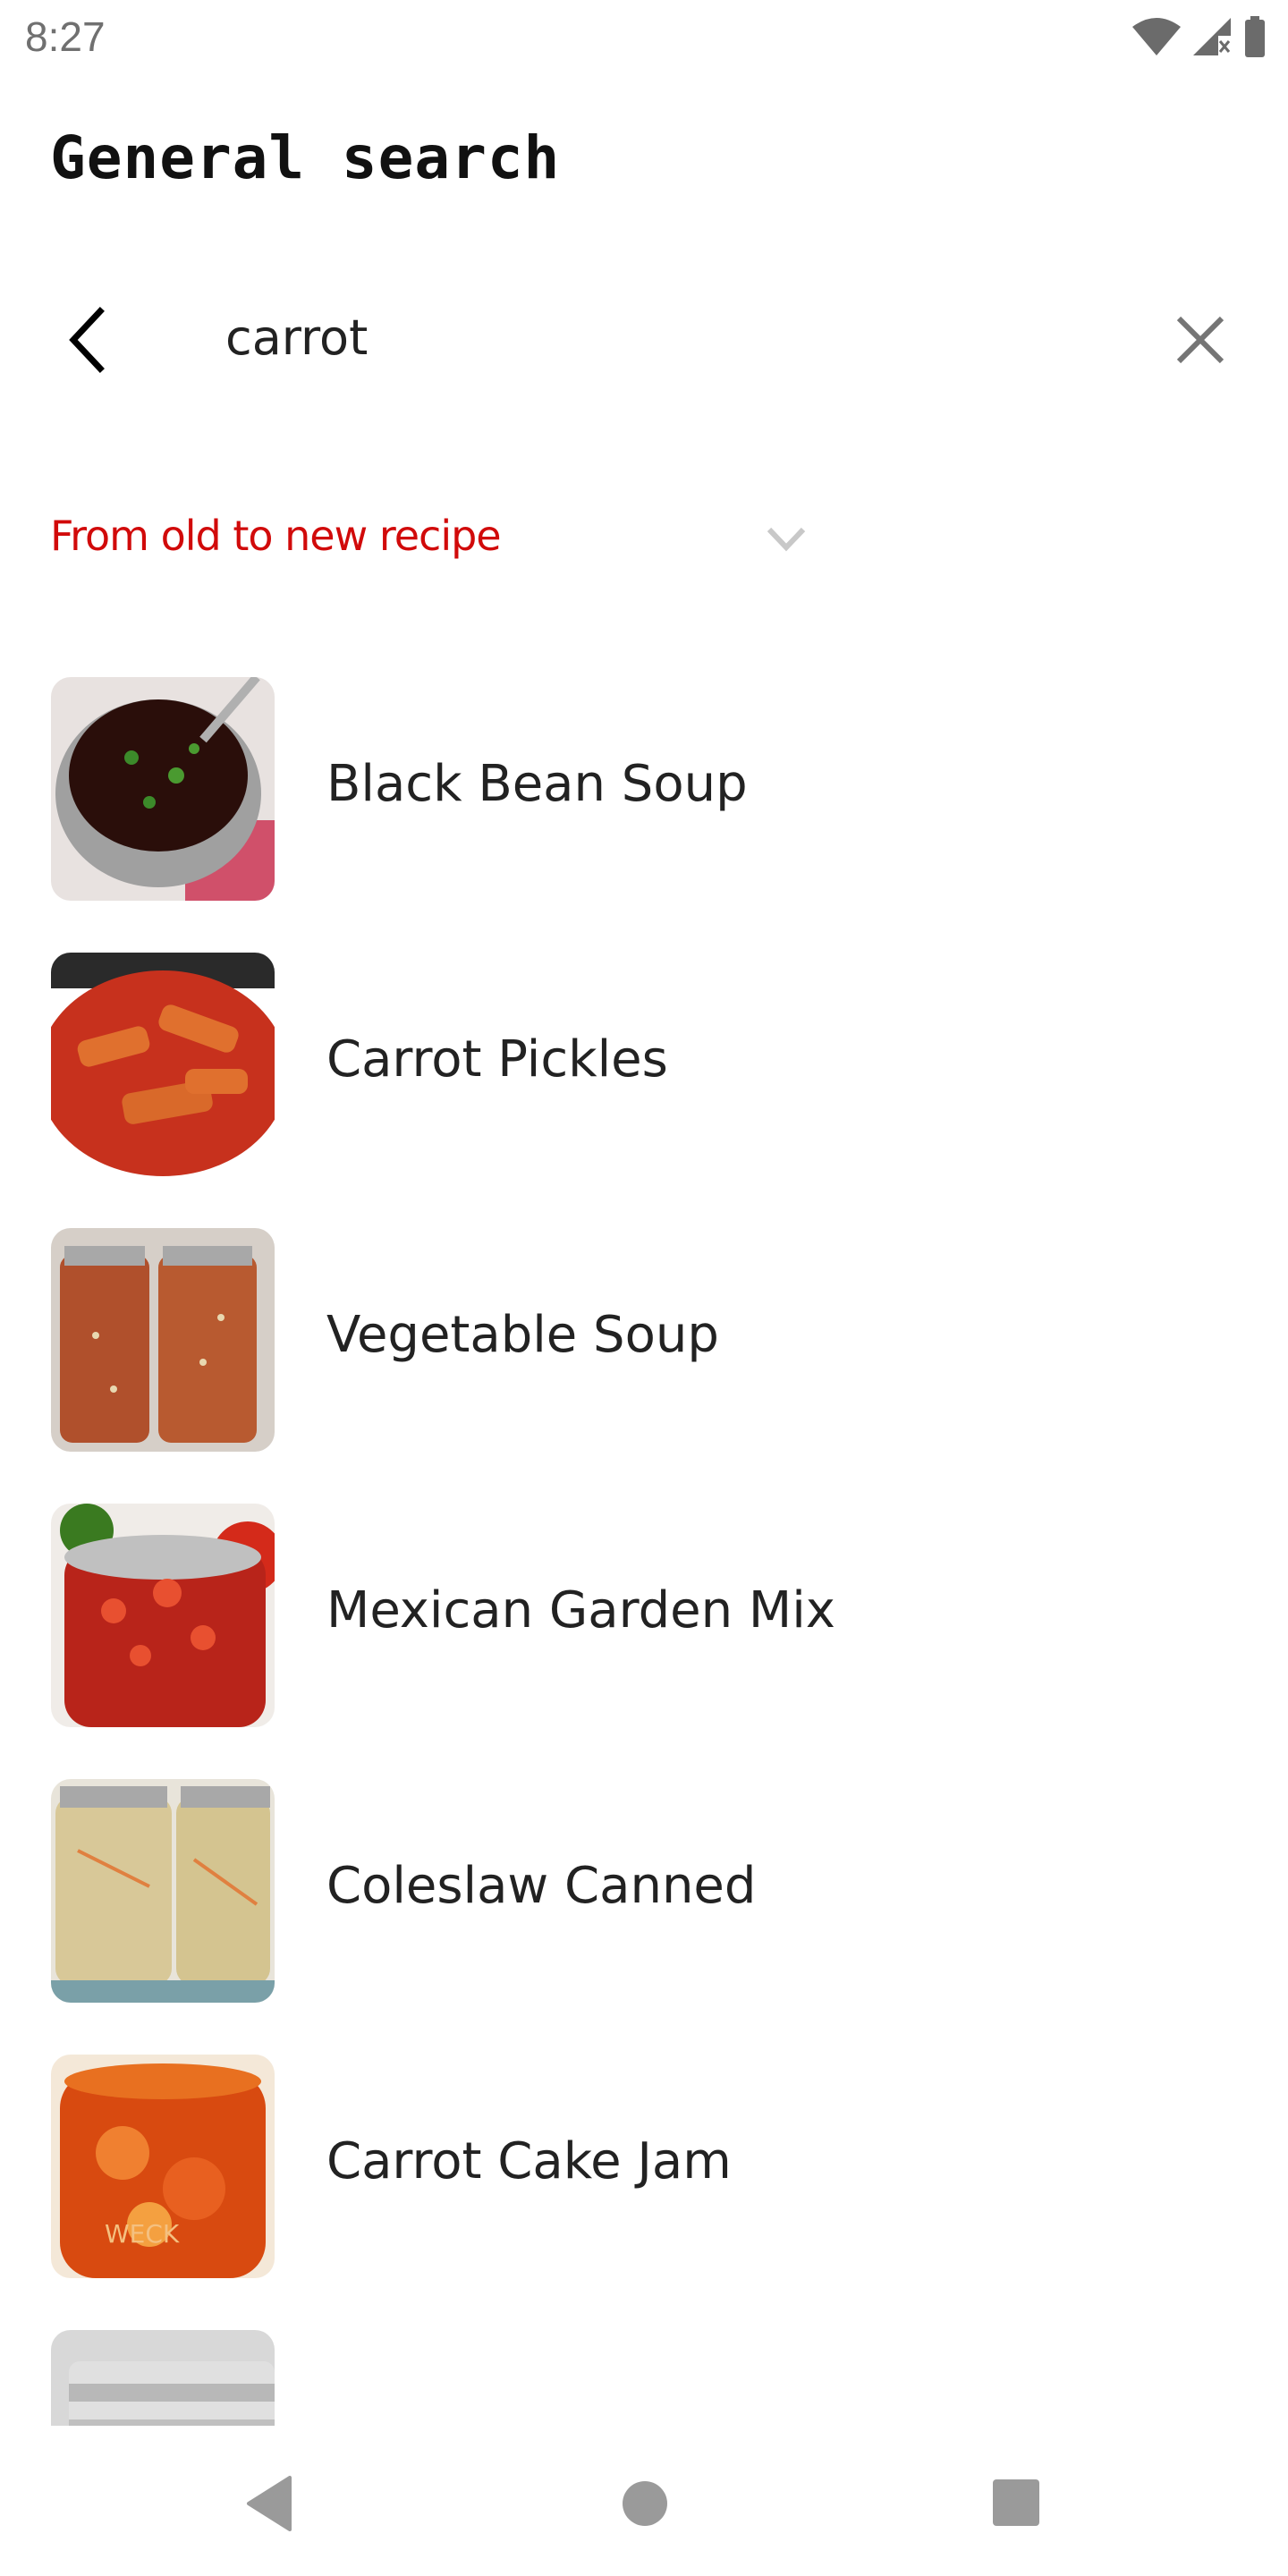 The width and height of the screenshot is (1288, 2576). I want to click on home-icon, so click(645, 2503).